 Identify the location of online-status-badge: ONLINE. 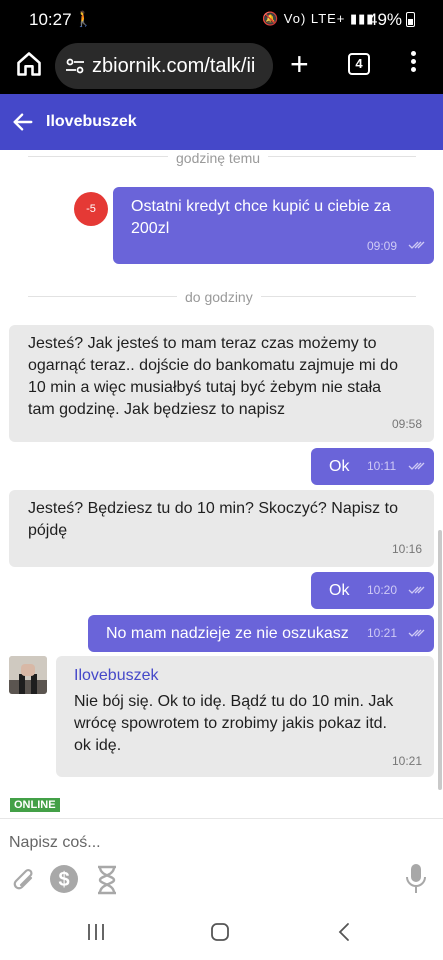
(35, 805).